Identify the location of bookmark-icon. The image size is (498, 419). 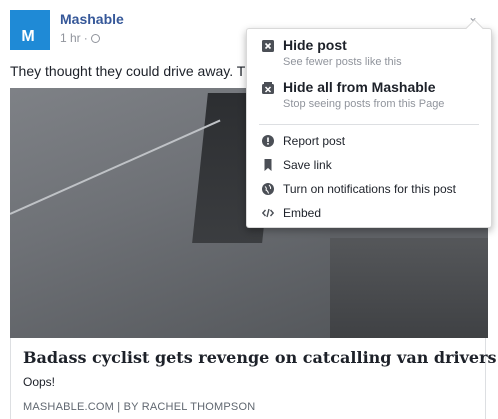
(268, 165).